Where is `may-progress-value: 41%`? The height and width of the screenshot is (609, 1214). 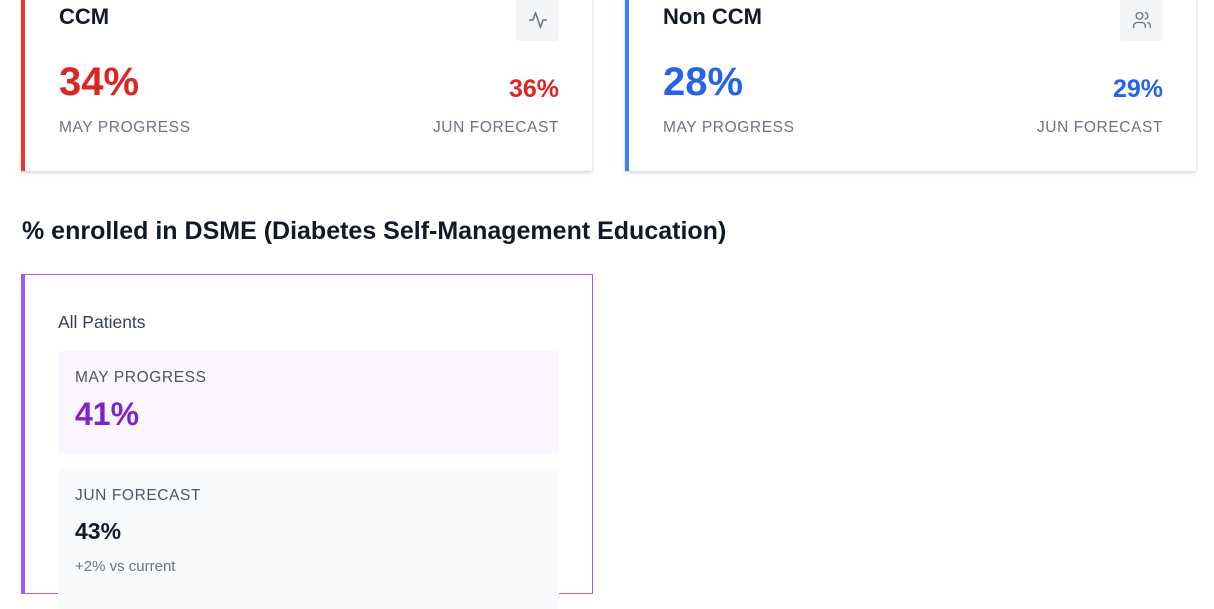 may-progress-value: 41% is located at coordinates (107, 414).